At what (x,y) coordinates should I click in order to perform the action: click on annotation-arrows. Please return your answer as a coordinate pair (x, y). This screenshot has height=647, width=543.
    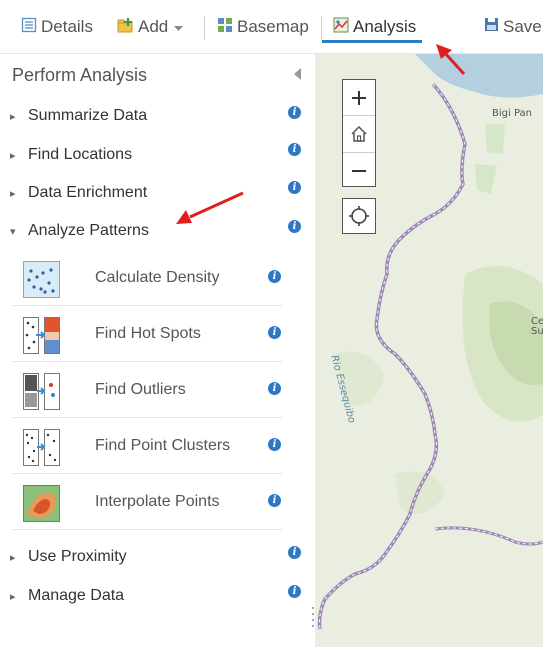
    Looking at the image, I should click on (321, 134).